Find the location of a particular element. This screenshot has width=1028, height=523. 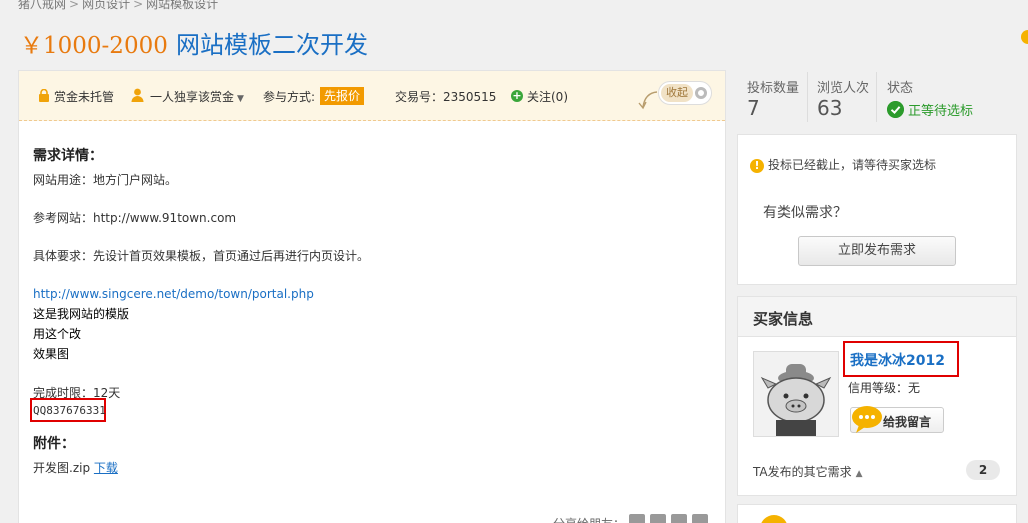

share-icons is located at coordinates (671, 518).